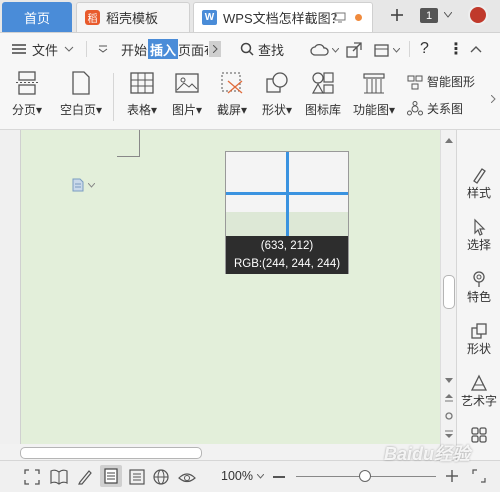  Describe the element at coordinates (138, 110) in the screenshot. I see `table-label: 表格` at that location.